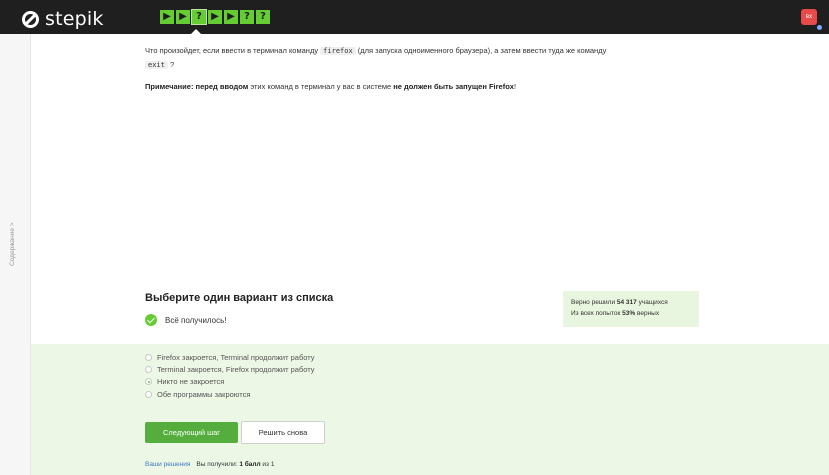  Describe the element at coordinates (819, 27) in the screenshot. I see `notification-dot` at that location.